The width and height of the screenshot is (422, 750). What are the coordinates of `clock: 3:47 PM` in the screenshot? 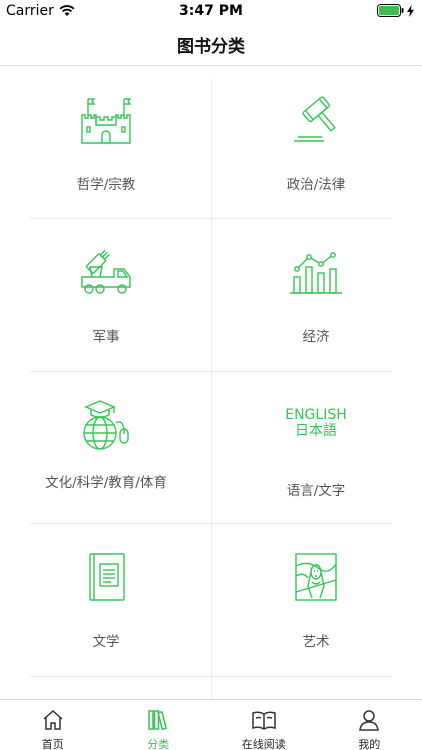 It's located at (211, 11).